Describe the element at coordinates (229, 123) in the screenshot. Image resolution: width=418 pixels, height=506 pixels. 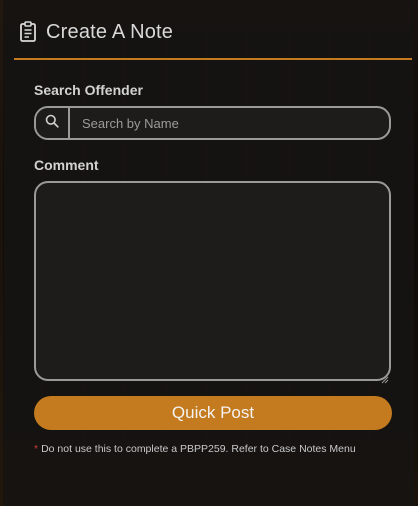
I see `search-input` at that location.